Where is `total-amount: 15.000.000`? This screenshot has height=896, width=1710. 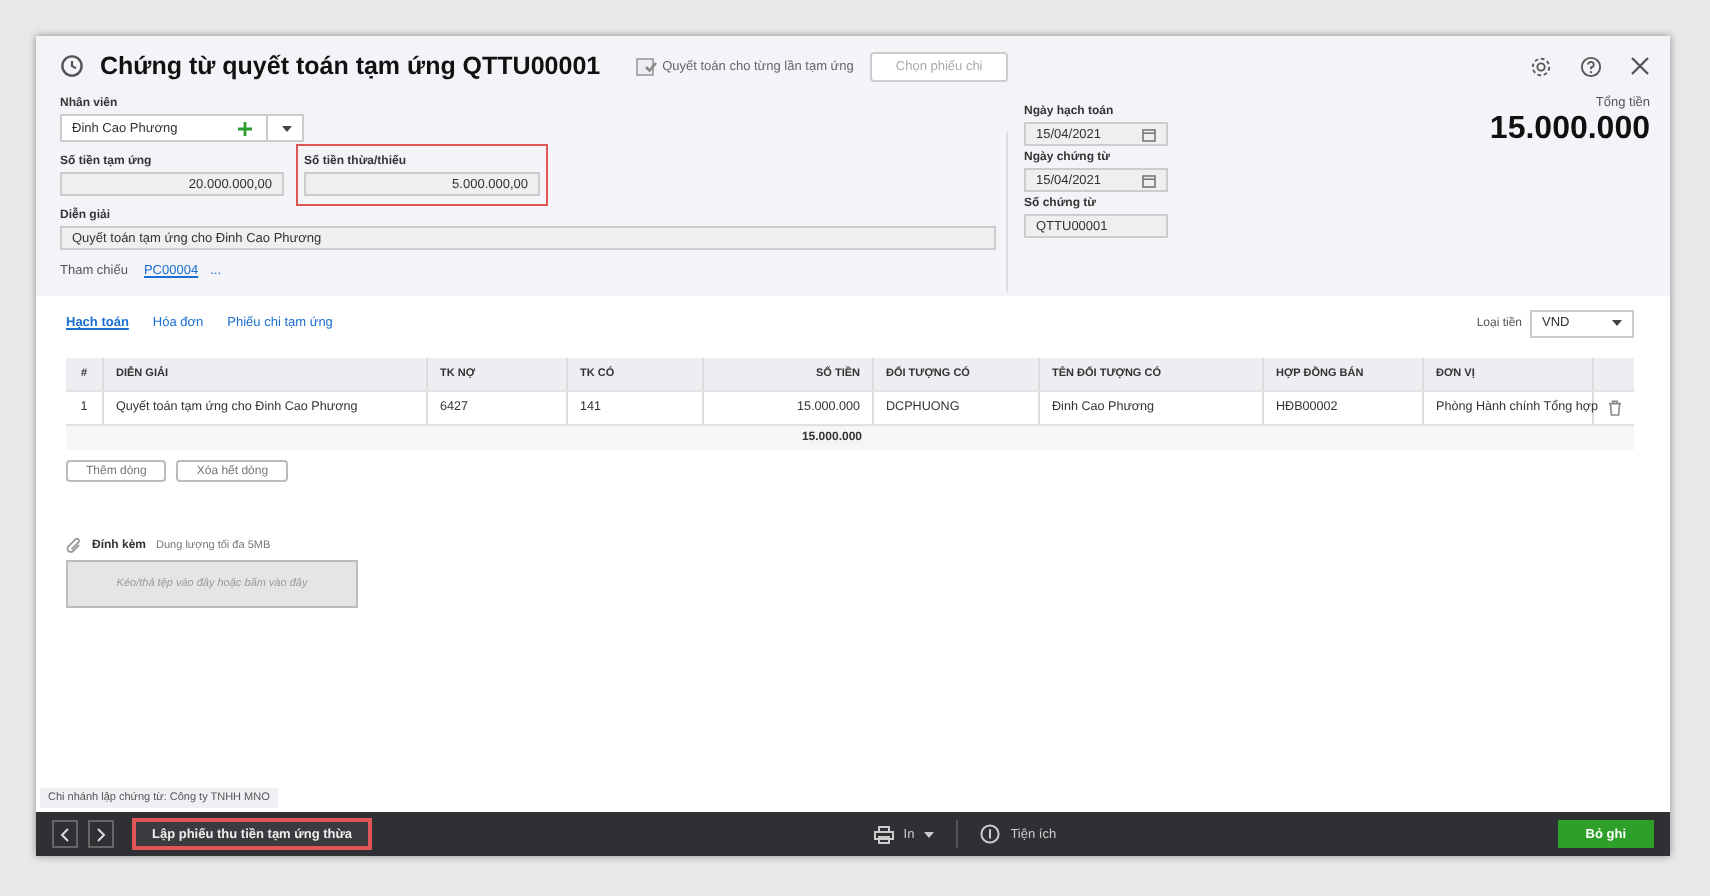 total-amount: 15.000.000 is located at coordinates (1569, 130).